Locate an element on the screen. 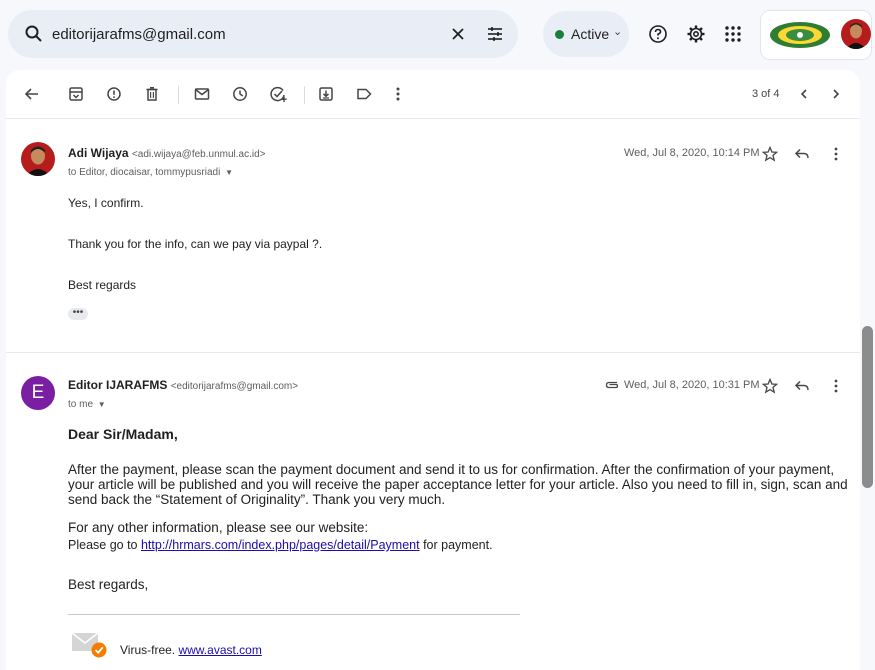 Image resolution: width=875 pixels, height=670 pixels. recipients-line: to me ▼ is located at coordinates (87, 404).